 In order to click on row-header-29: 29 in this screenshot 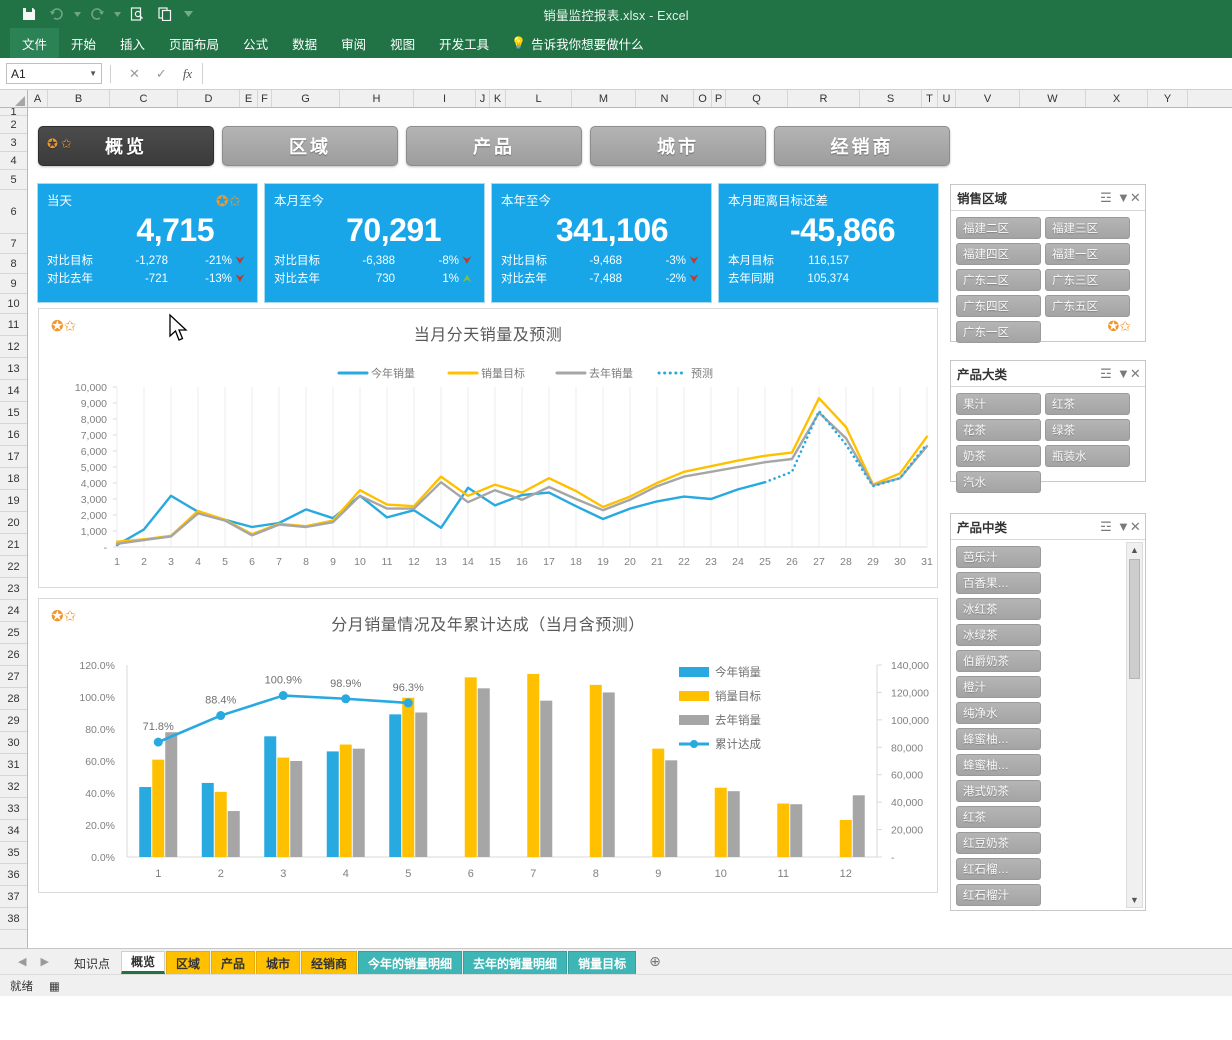, I will do `click(13, 721)`.